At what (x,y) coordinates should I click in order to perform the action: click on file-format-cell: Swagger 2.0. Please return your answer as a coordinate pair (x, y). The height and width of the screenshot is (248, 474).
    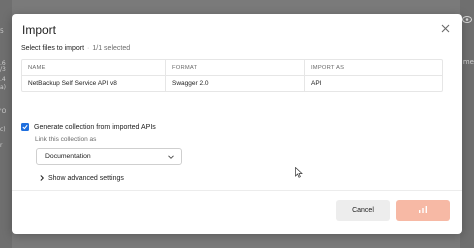
    Looking at the image, I should click on (234, 84).